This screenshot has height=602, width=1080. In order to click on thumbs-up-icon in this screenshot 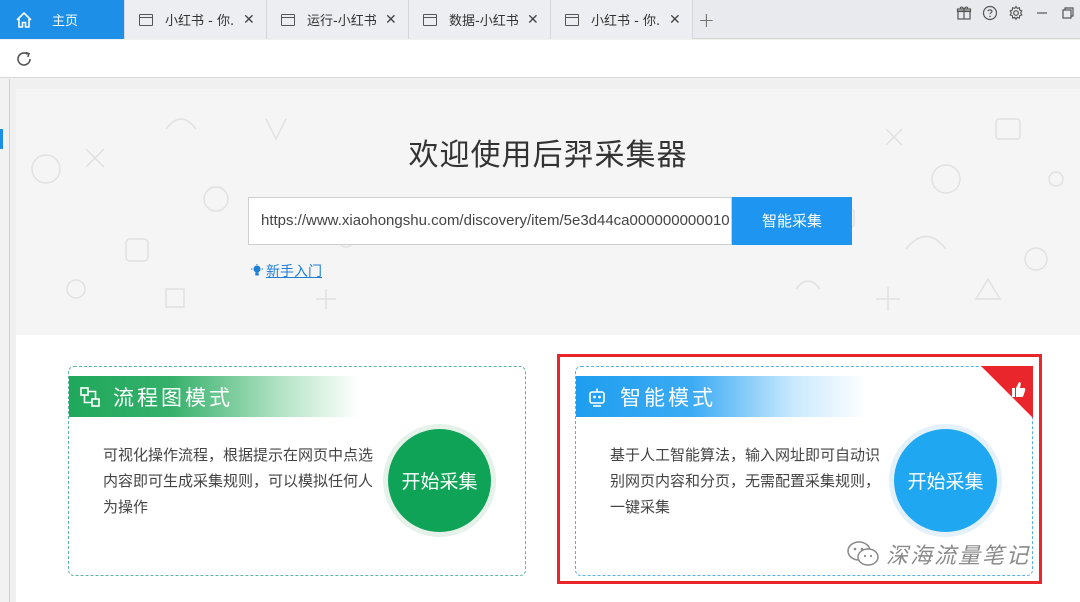, I will do `click(1007, 392)`.